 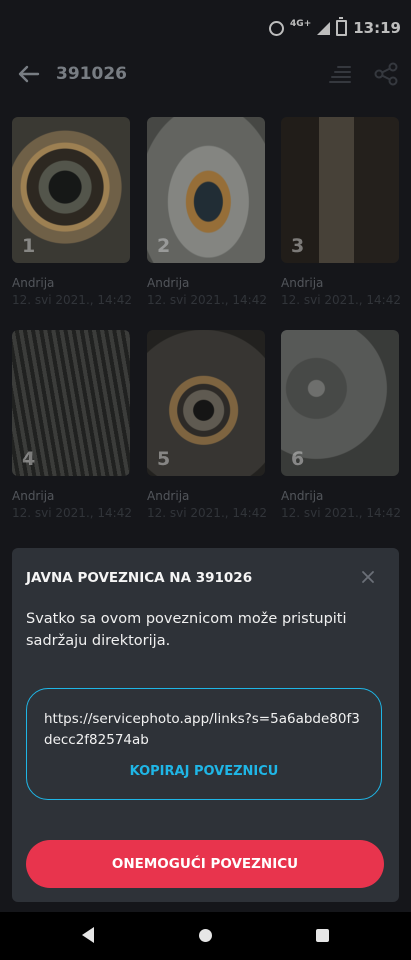 What do you see at coordinates (91, 74) in the screenshot?
I see `folder-title: 391026` at bounding box center [91, 74].